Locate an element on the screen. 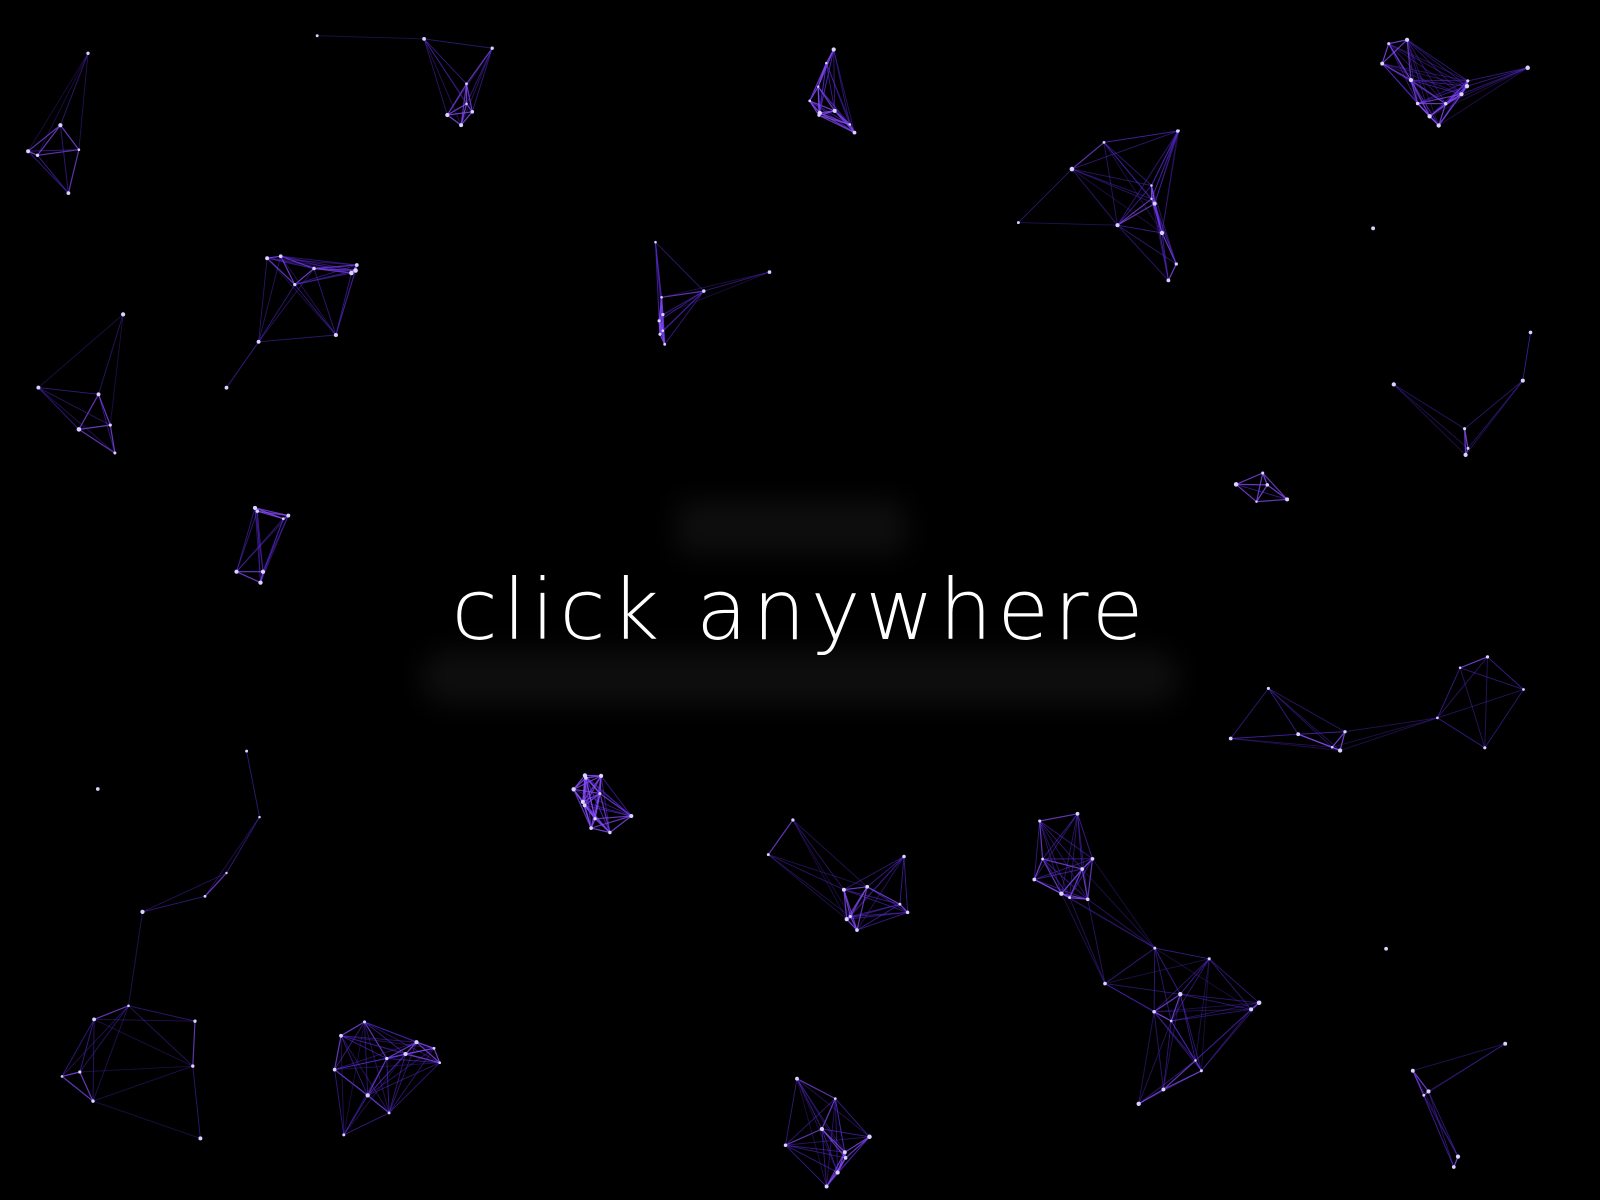  prompt-text: click anywhere is located at coordinates (800, 610).